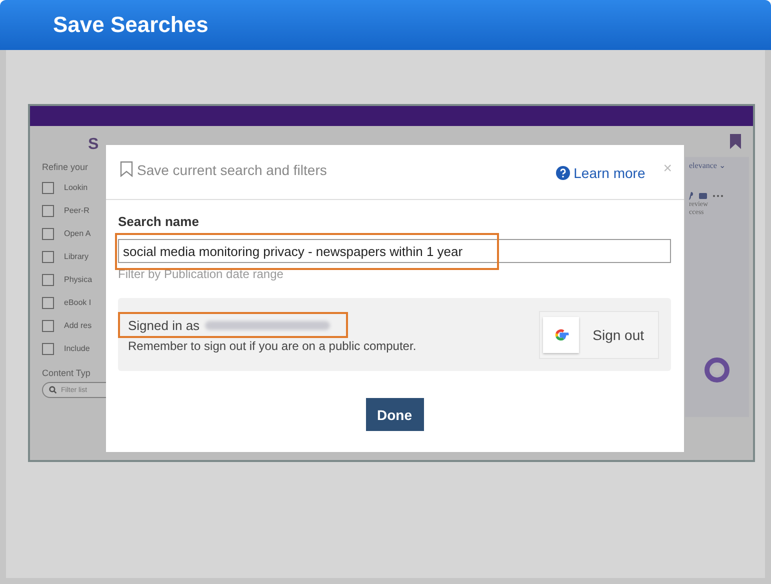 Image resolution: width=771 pixels, height=584 pixels. Describe the element at coordinates (164, 325) in the screenshot. I see `signed-in-text: Signed in as` at that location.